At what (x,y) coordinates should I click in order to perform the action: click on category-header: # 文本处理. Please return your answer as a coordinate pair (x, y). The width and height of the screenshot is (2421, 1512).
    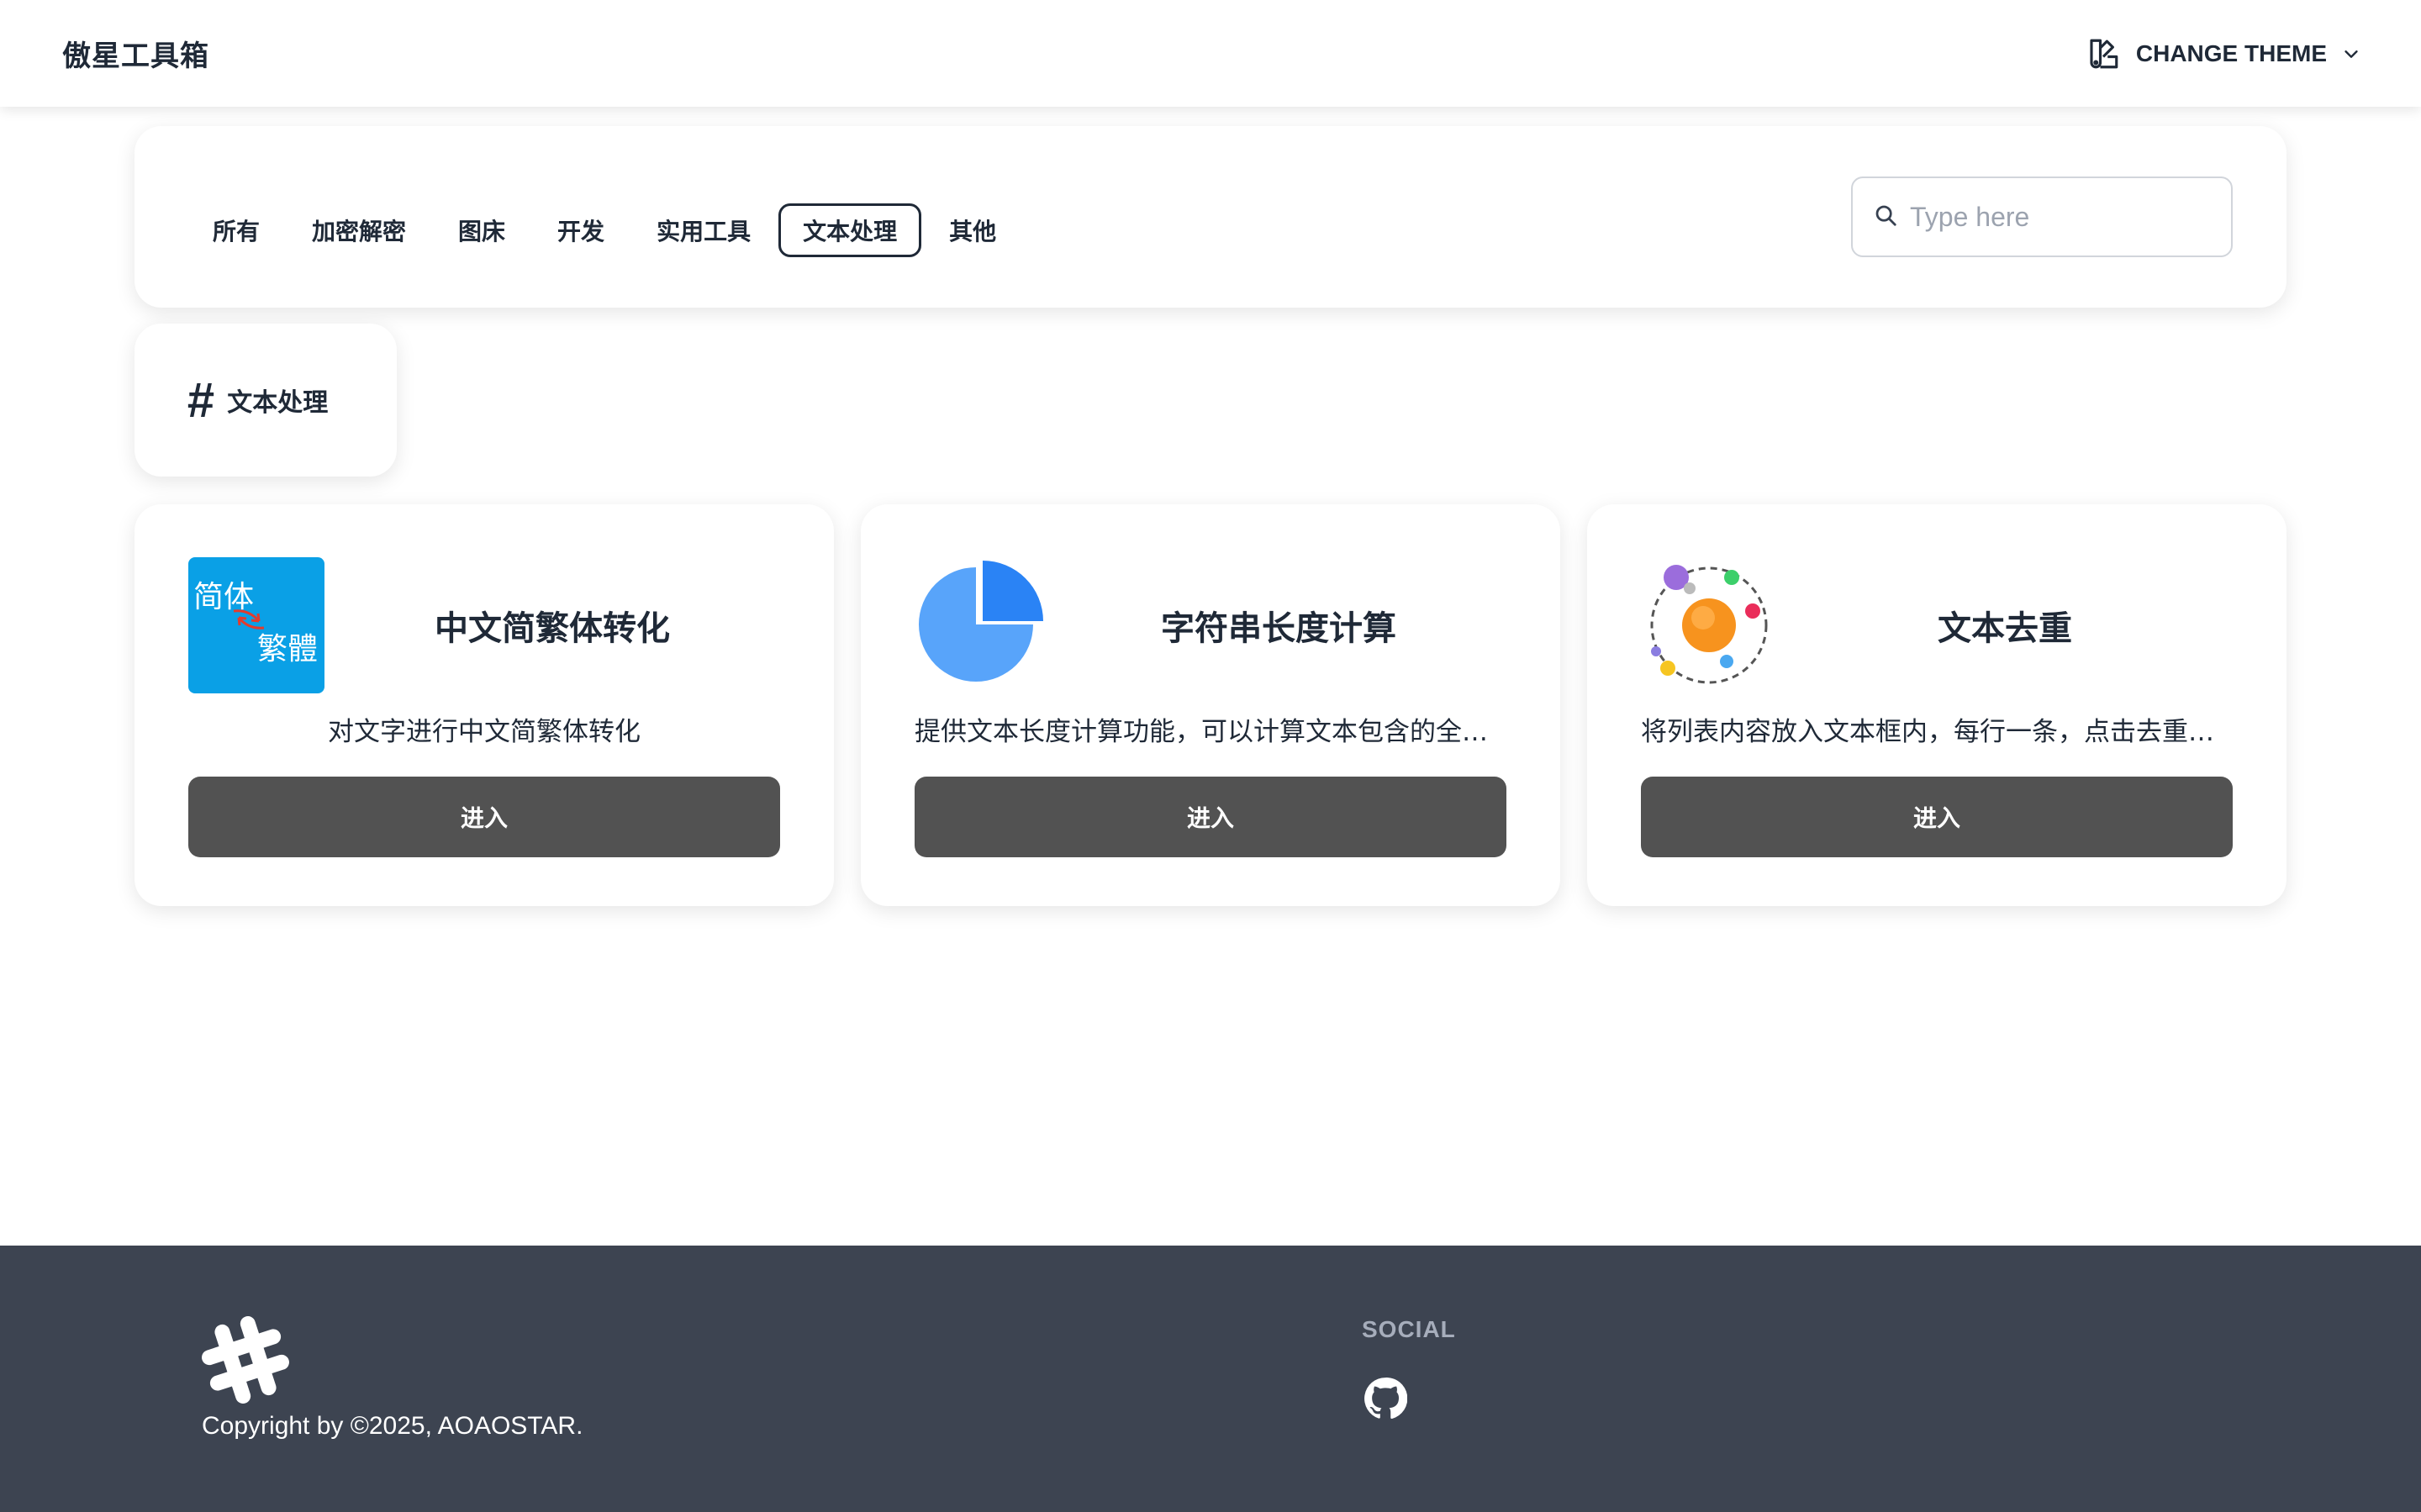
    Looking at the image, I should click on (265, 401).